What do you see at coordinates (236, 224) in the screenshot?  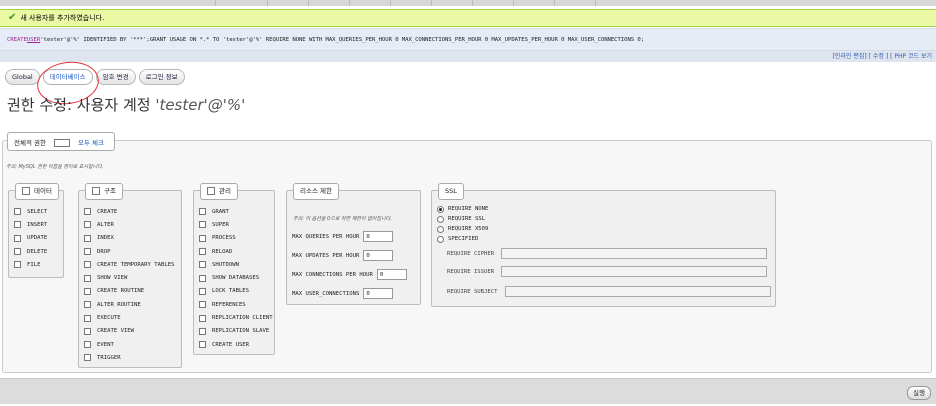 I see `privilege-item: SUPER` at bounding box center [236, 224].